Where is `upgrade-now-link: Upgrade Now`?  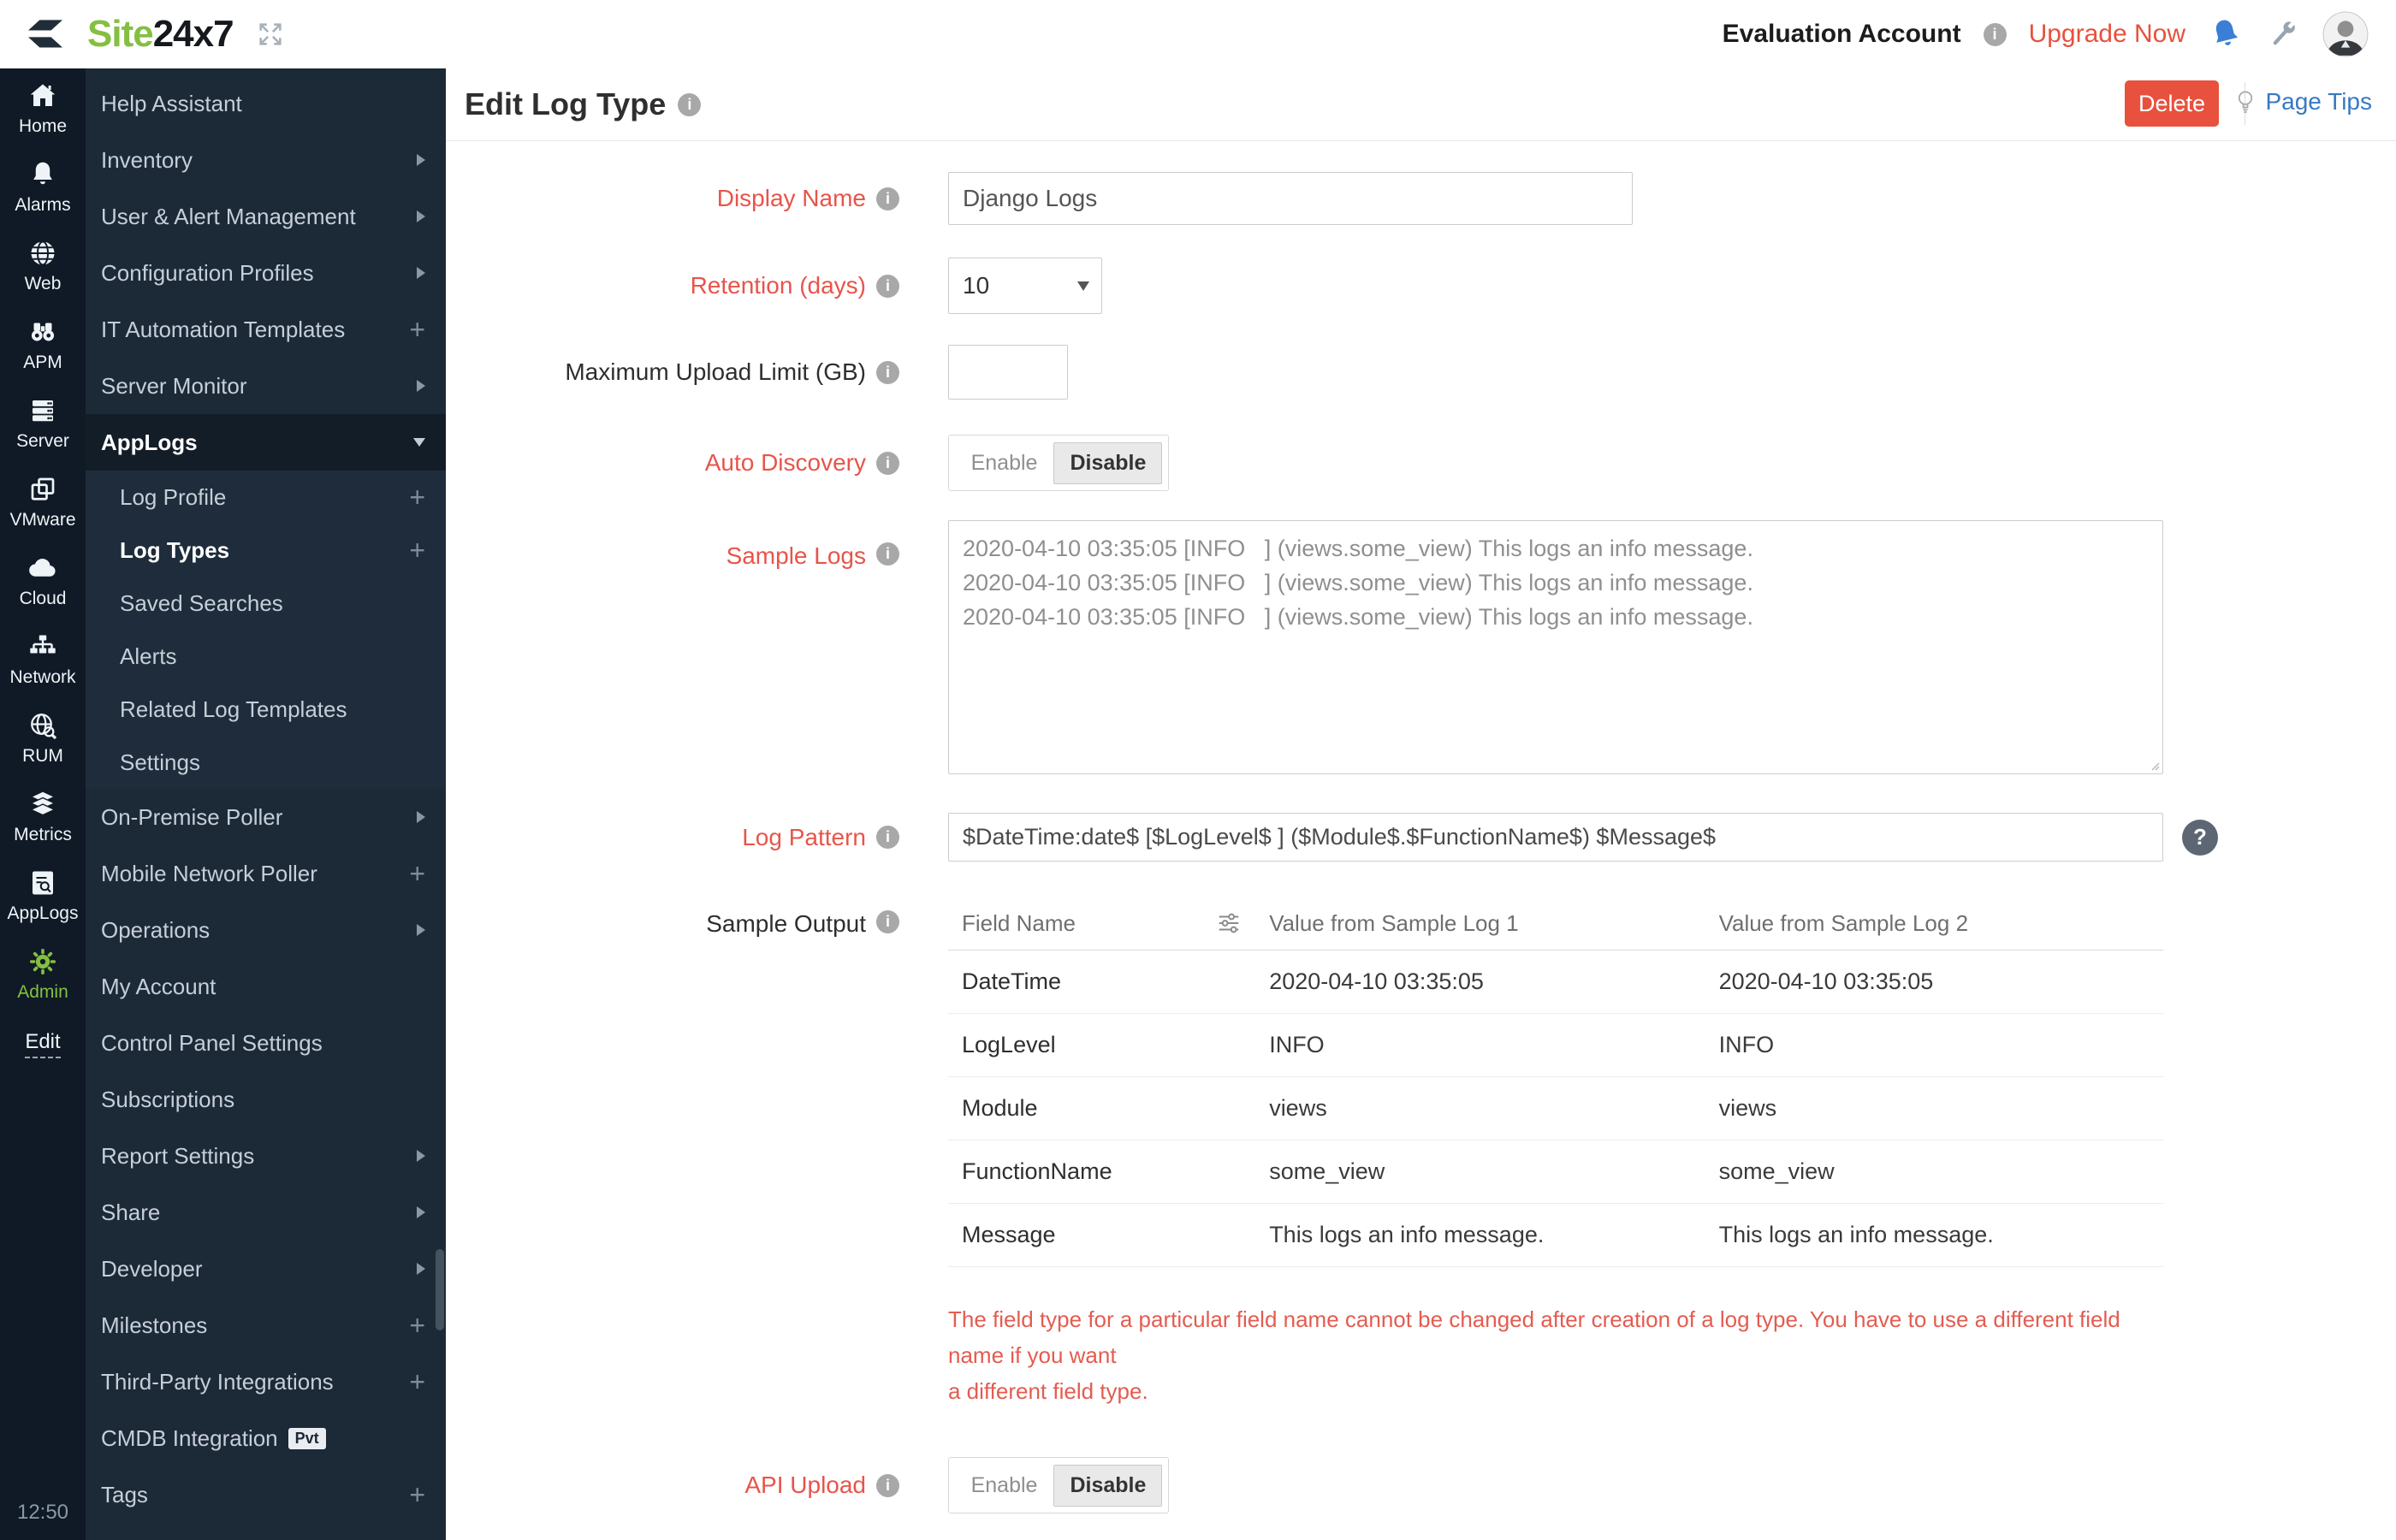 upgrade-now-link: Upgrade Now is located at coordinates (2107, 34).